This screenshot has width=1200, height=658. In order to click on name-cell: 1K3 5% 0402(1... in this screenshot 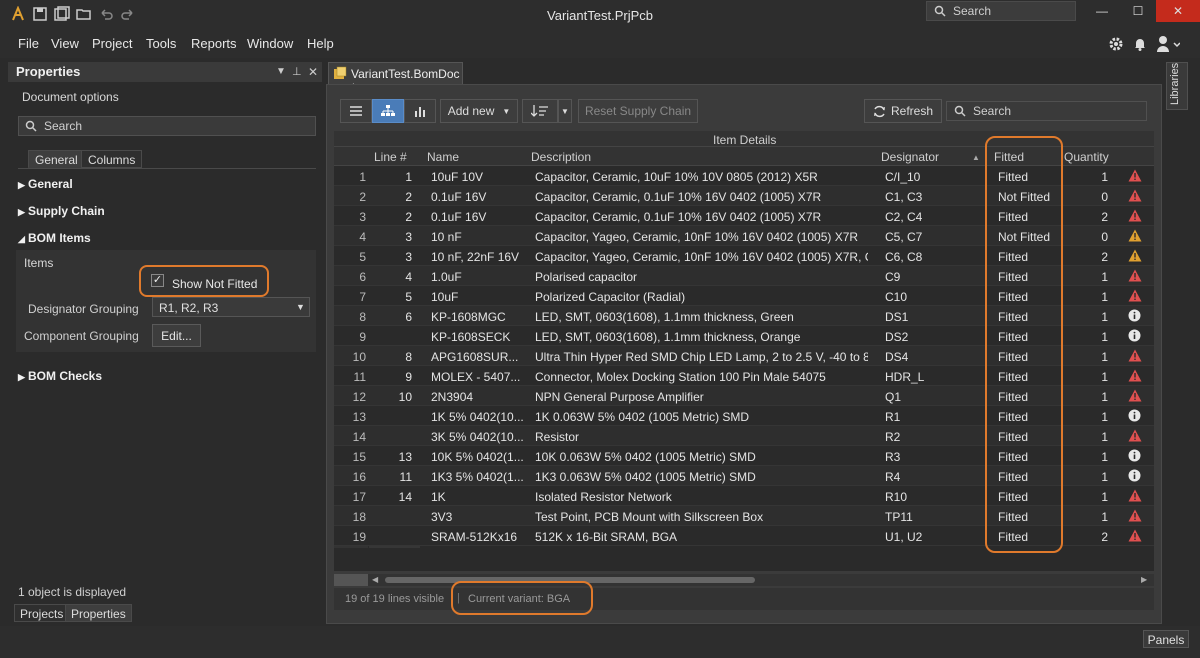, I will do `click(477, 477)`.